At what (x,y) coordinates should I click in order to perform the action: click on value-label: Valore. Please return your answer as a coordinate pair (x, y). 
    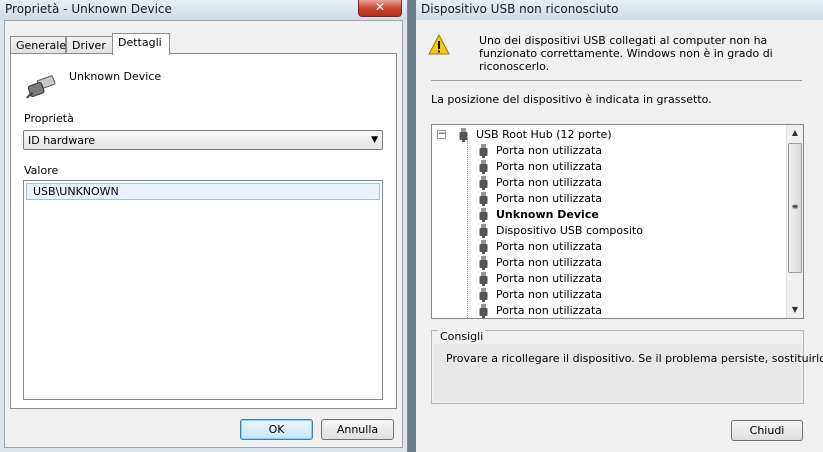
    Looking at the image, I should click on (41, 170).